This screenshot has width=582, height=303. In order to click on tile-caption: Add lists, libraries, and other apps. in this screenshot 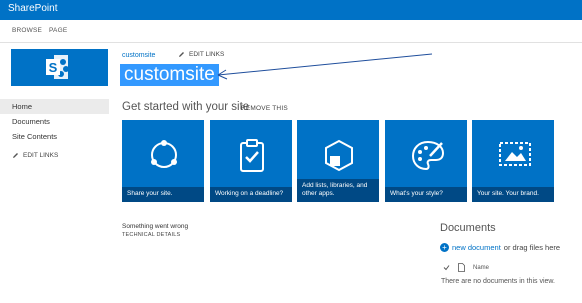, I will do `click(338, 190)`.